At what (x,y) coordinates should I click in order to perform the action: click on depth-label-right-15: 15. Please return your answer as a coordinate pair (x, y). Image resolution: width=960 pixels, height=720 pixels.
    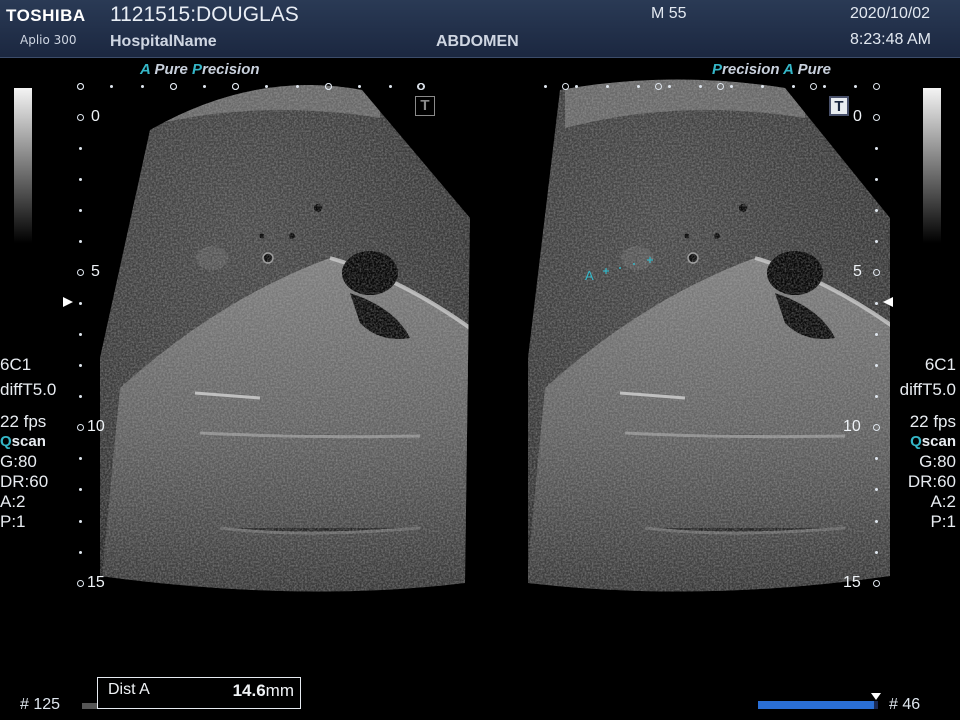
    Looking at the image, I should click on (852, 582).